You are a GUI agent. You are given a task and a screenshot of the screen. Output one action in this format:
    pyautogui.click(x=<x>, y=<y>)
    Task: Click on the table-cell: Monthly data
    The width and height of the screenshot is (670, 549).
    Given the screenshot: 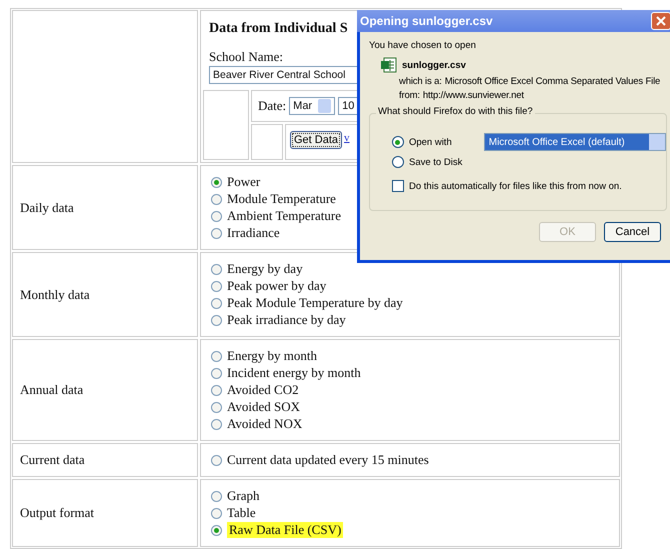 What is the action you would take?
    pyautogui.click(x=105, y=294)
    